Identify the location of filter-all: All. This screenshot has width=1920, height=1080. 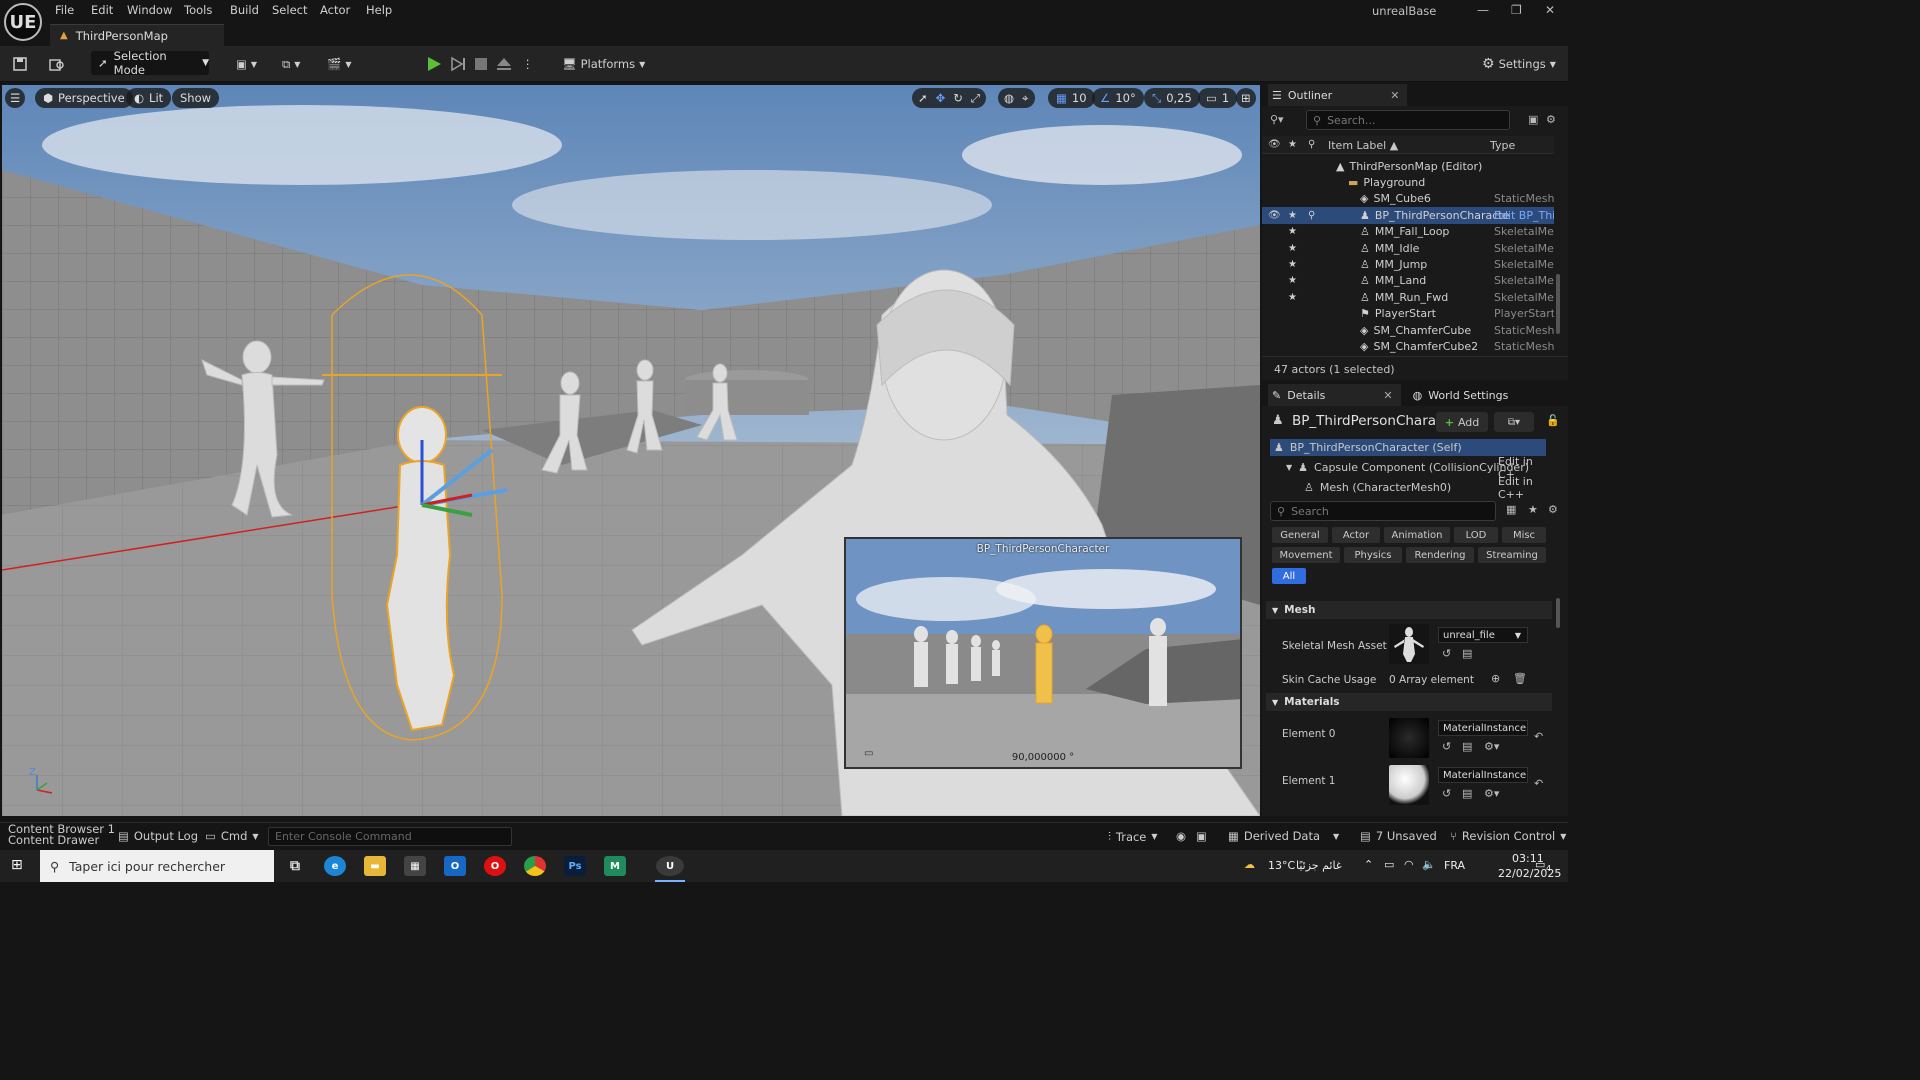
(1289, 576).